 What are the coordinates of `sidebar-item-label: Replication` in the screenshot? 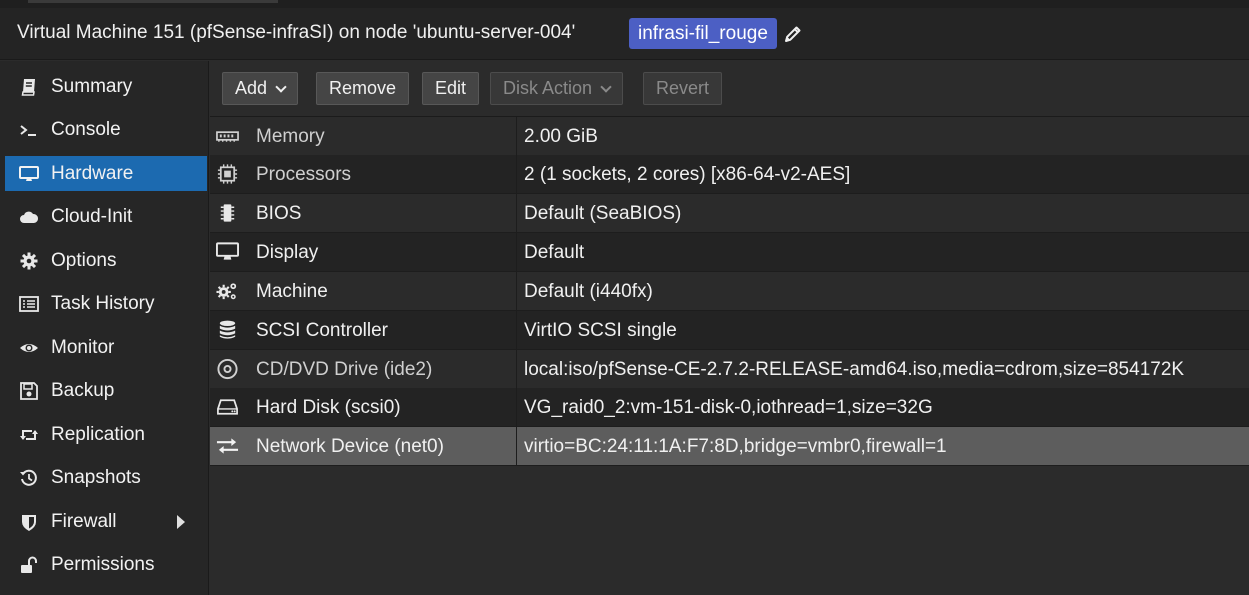 It's located at (98, 434).